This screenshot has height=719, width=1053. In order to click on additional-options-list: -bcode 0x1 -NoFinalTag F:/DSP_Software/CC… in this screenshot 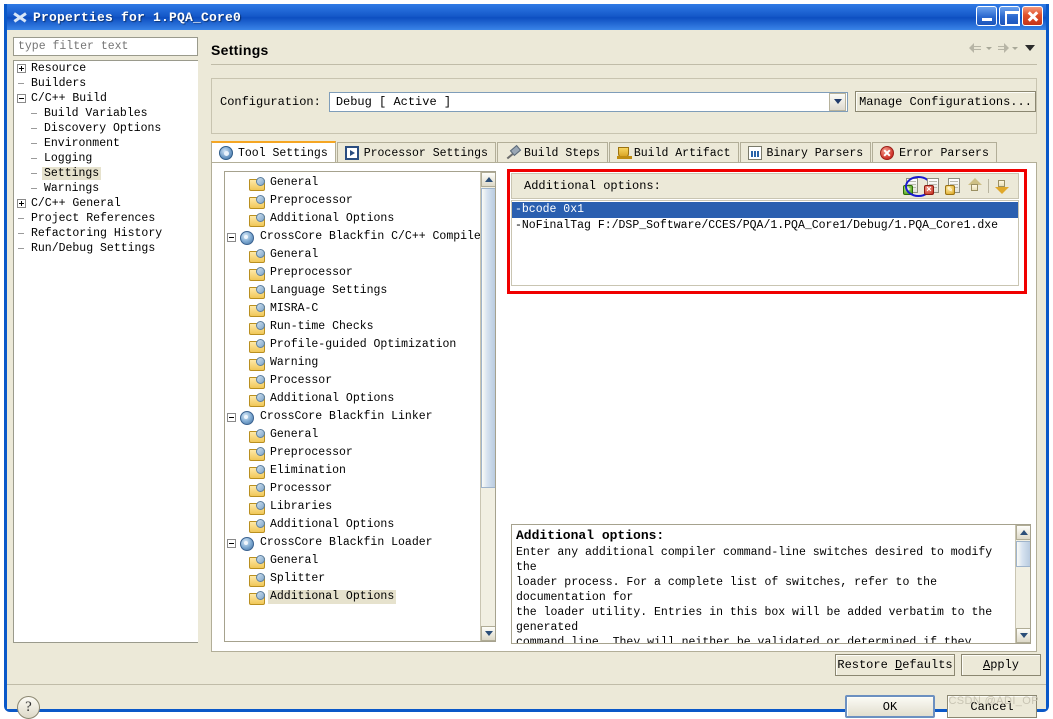, I will do `click(765, 243)`.